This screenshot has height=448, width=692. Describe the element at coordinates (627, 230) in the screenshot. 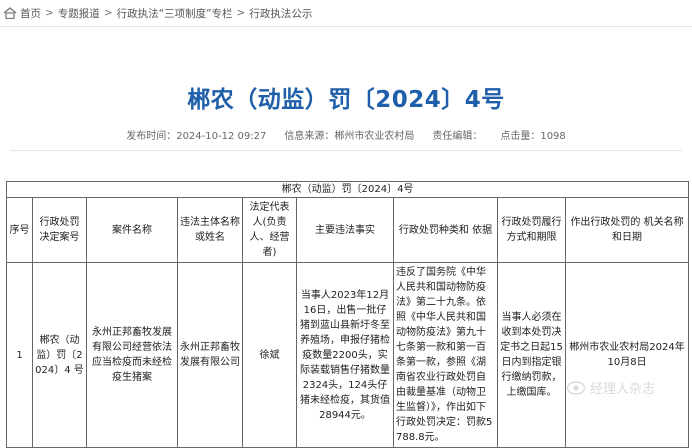

I see `column-header: 作出行政处罚的 机关名称和日期` at that location.